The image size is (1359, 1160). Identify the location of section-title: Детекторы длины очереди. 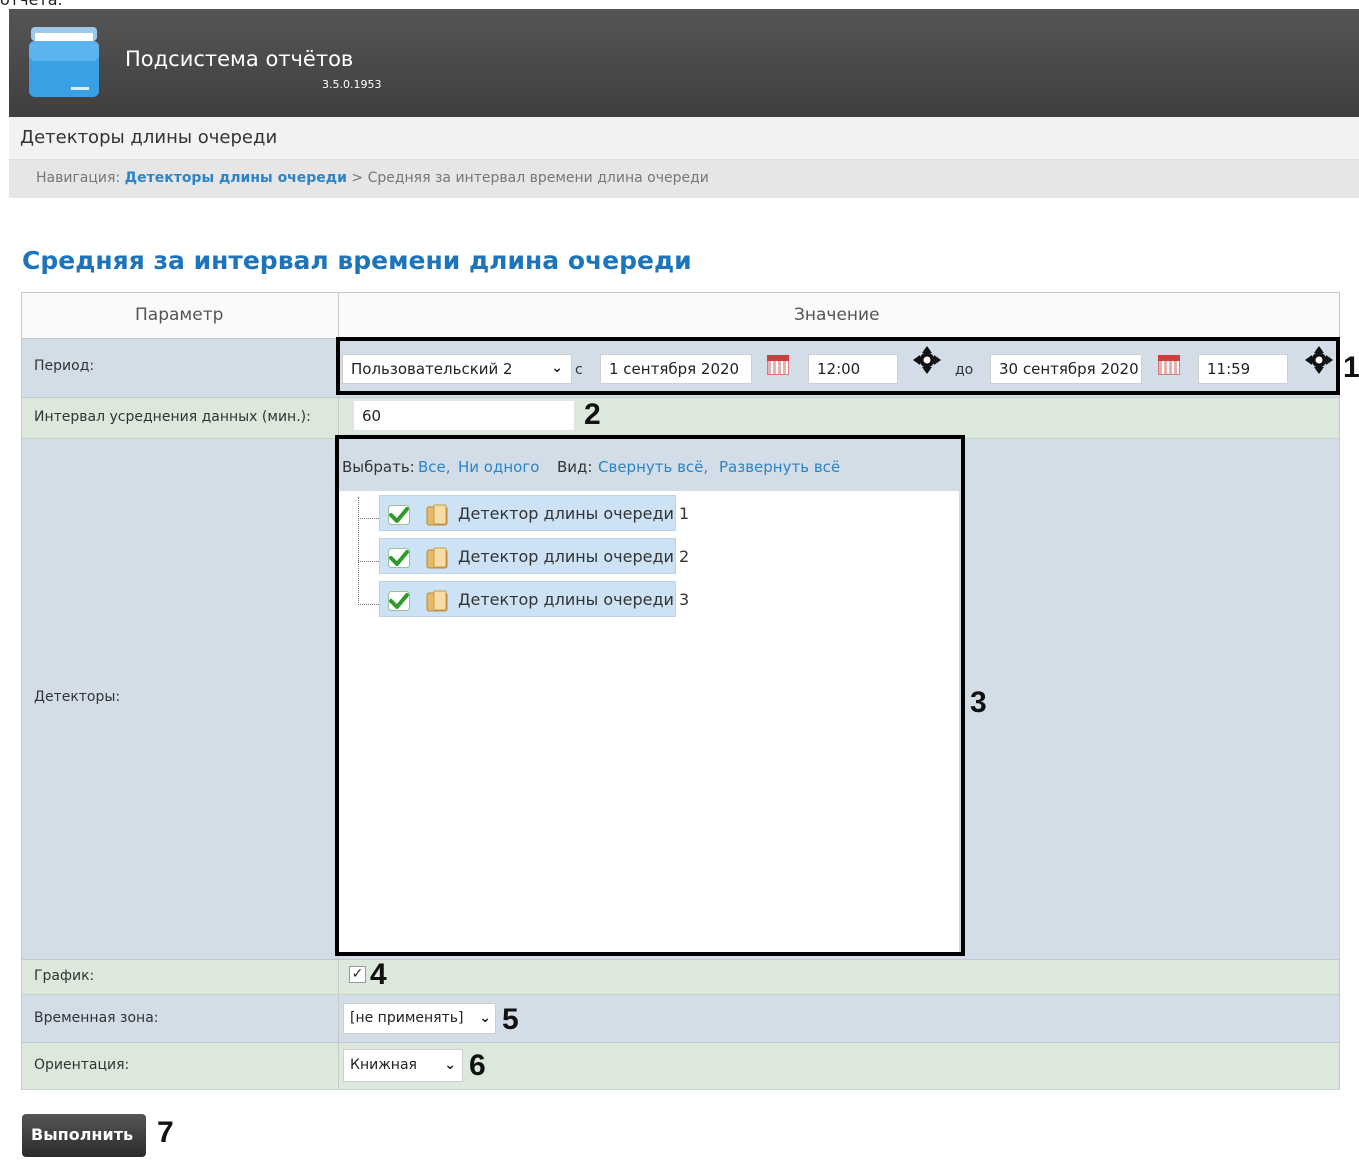
(149, 137).